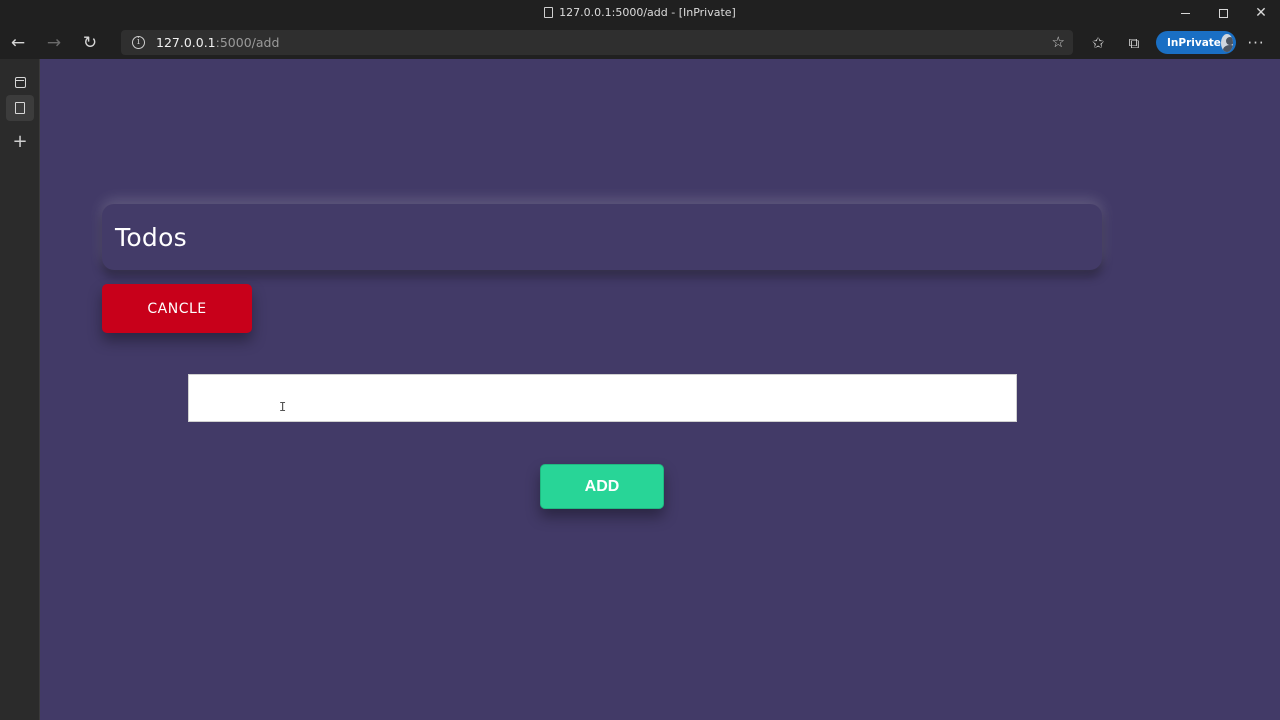 This screenshot has height=720, width=1280. I want to click on tabs-icon, so click(20, 82).